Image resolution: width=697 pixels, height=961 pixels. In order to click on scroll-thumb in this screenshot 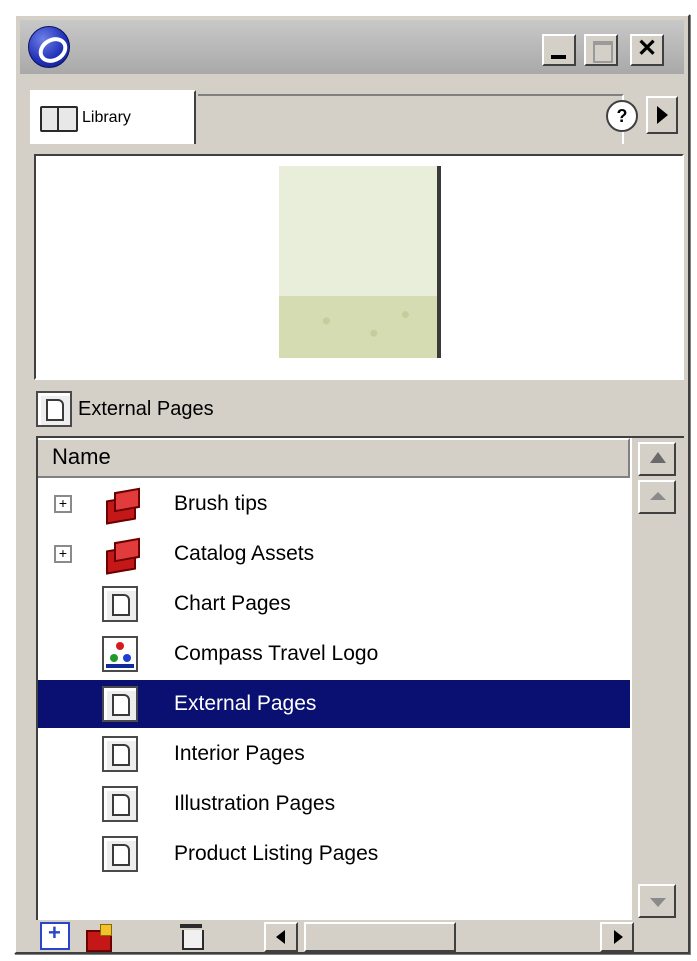, I will do `click(380, 937)`.